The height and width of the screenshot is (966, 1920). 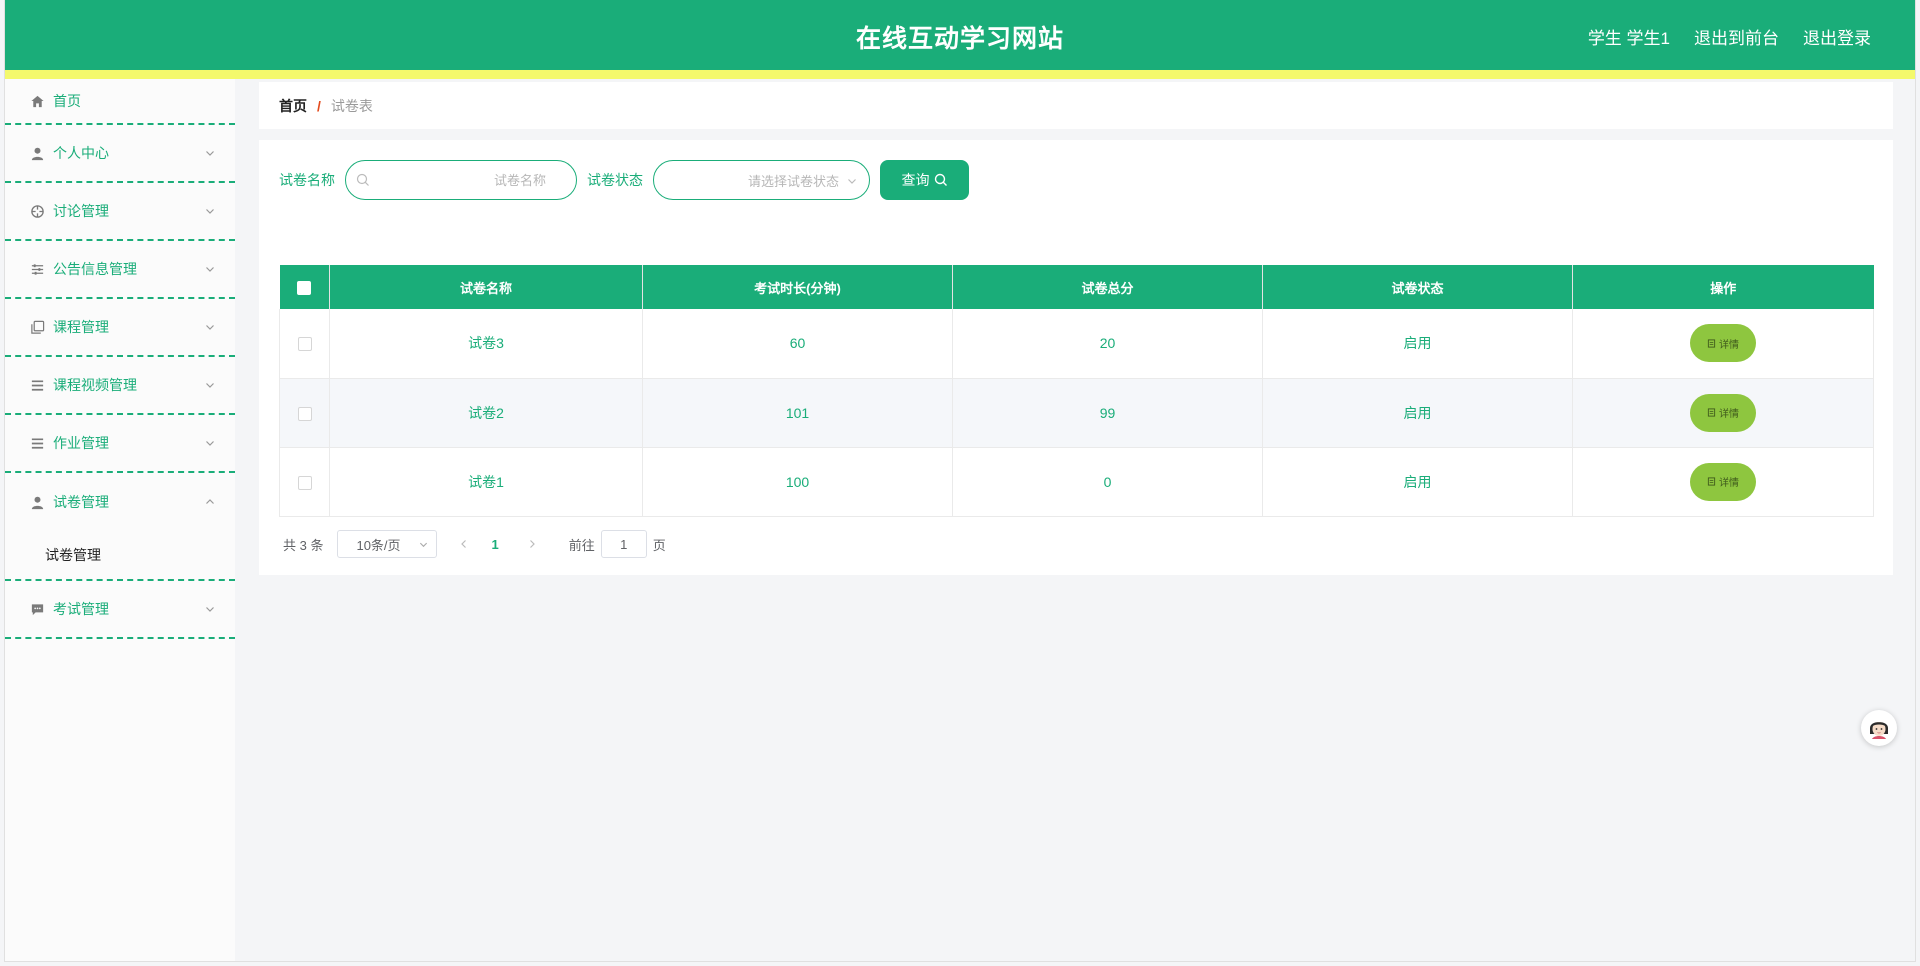 I want to click on floating-assistant-avatar, so click(x=1879, y=728).